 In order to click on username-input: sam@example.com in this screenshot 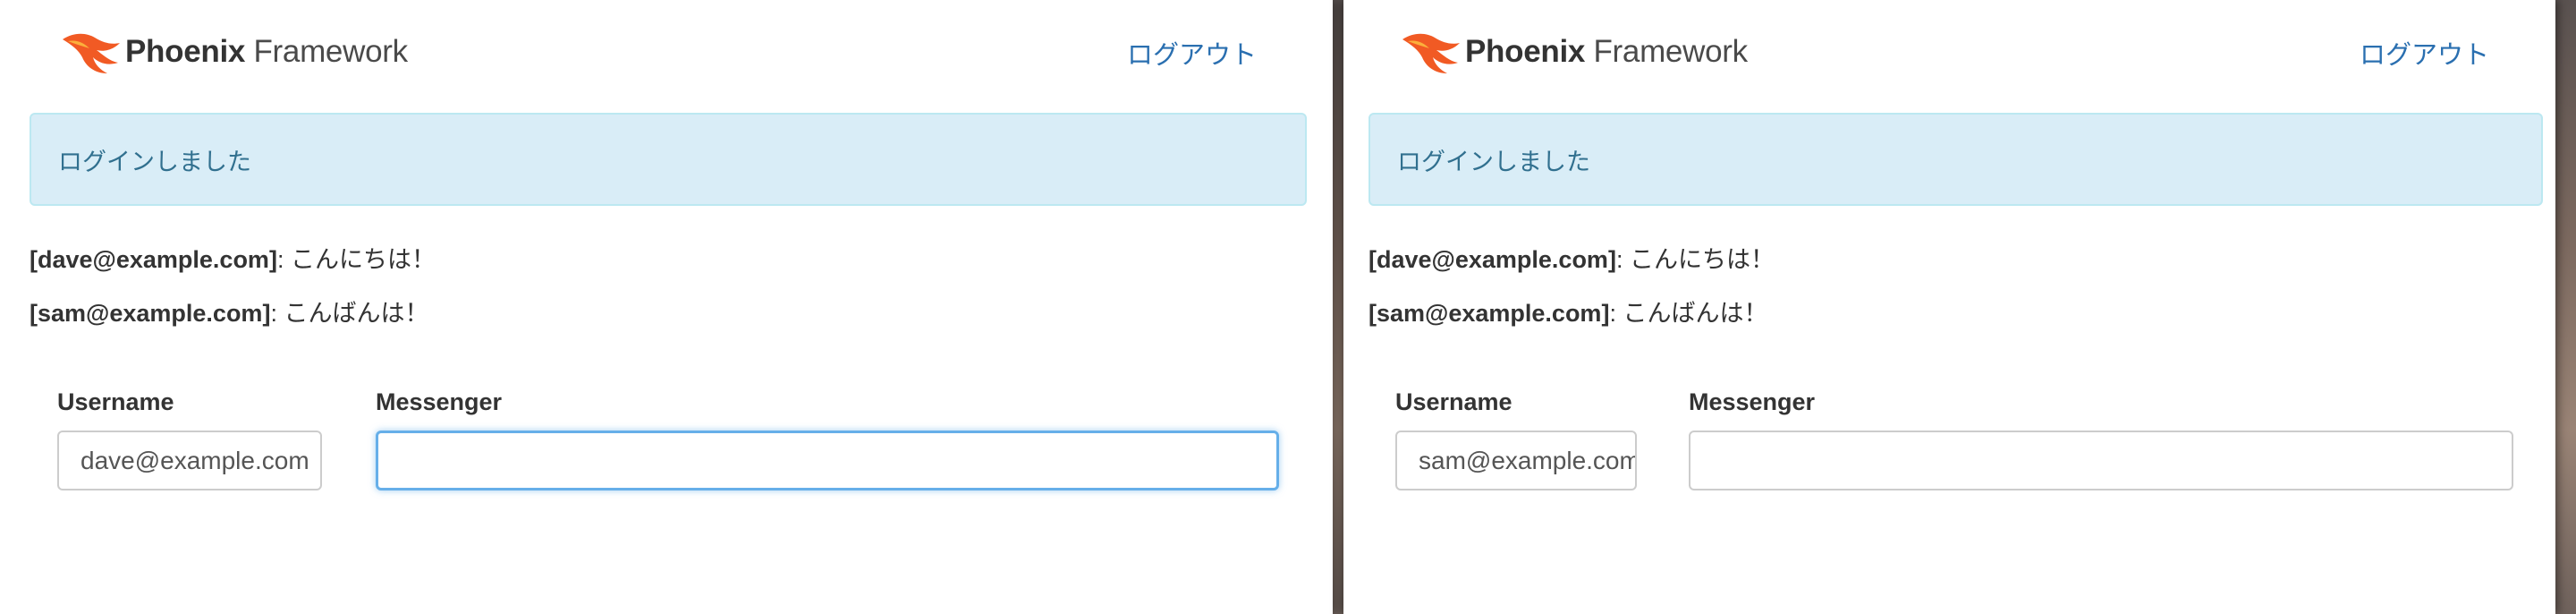, I will do `click(1516, 460)`.